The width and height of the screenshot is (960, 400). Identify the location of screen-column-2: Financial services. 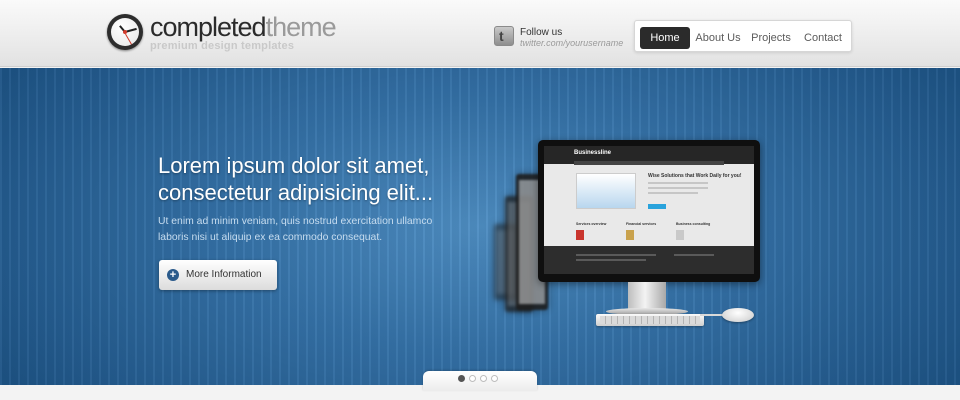
(641, 224).